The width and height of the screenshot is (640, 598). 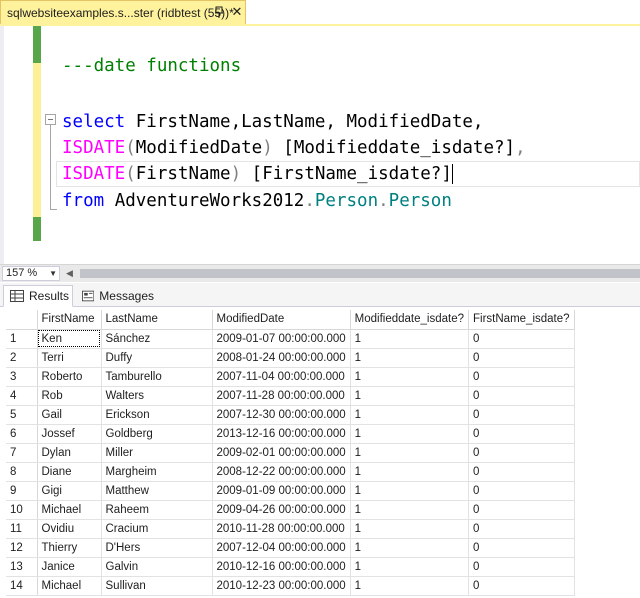 I want to click on row-number: 11, so click(x=22, y=529).